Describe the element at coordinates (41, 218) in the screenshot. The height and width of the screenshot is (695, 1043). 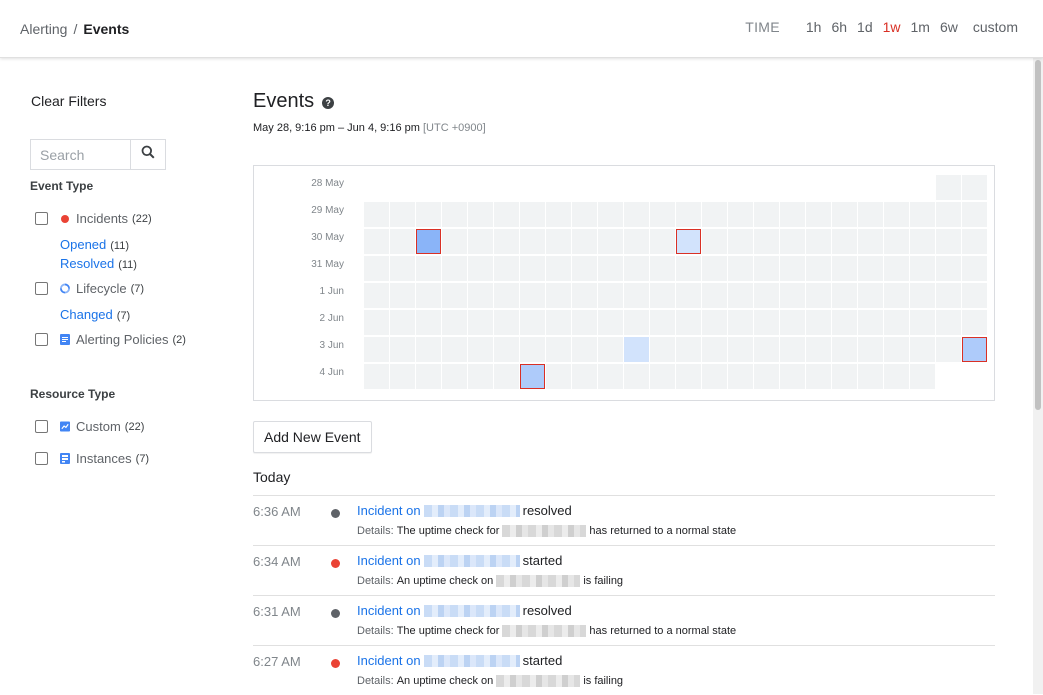
I see `incidents-checkbox` at that location.